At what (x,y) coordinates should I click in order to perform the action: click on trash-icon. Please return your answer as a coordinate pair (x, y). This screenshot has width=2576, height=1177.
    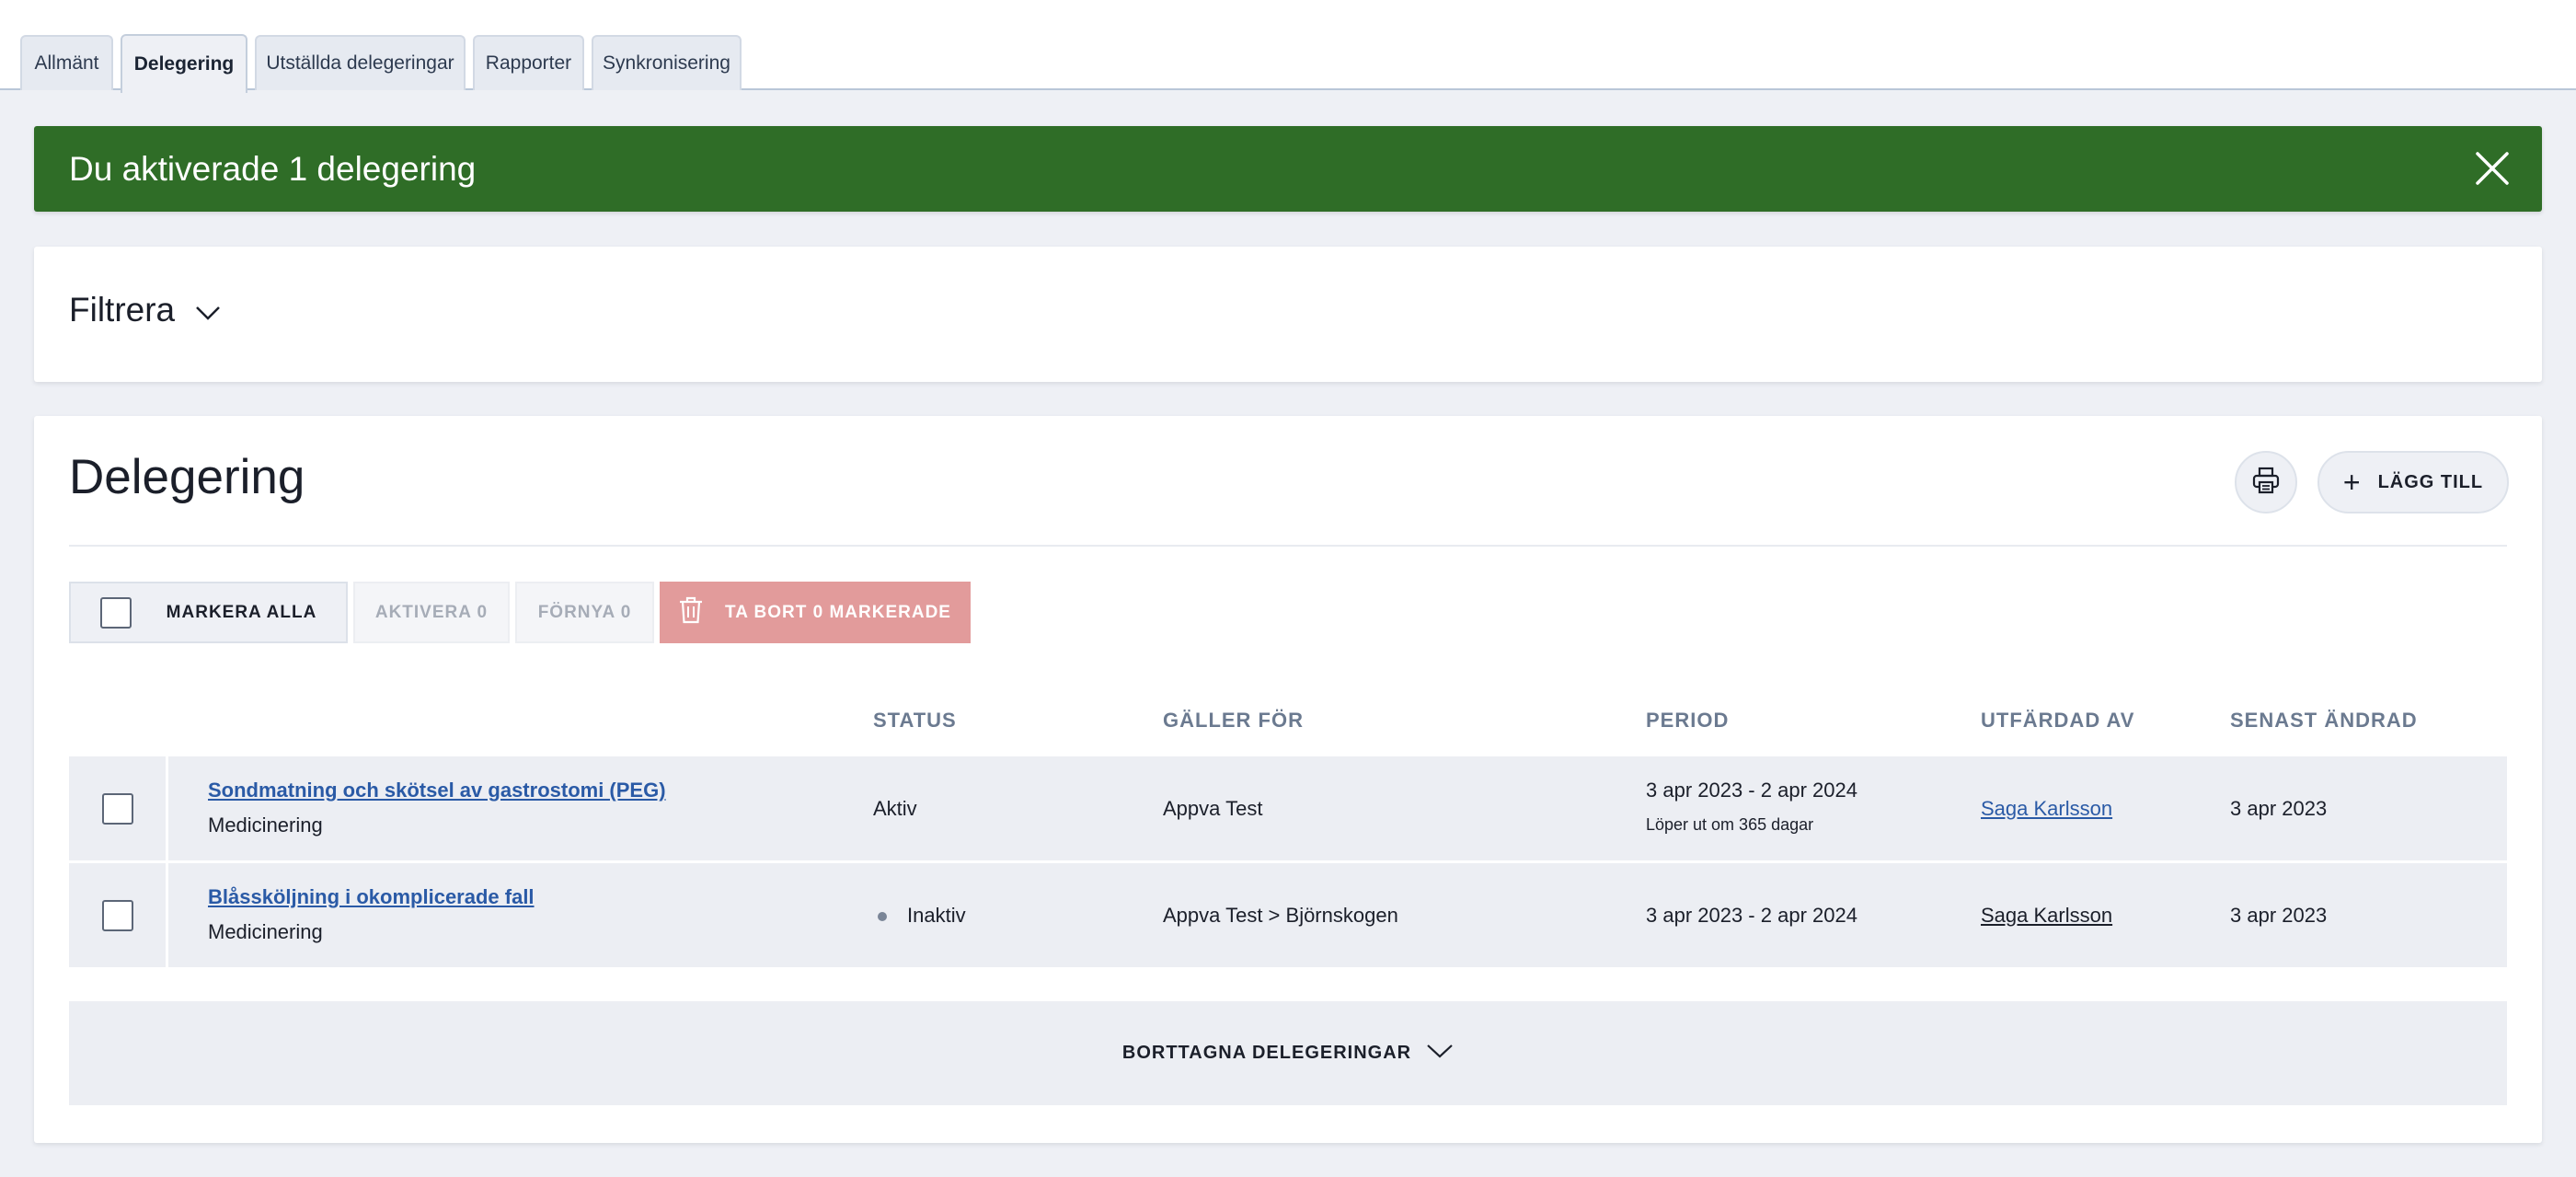
    Looking at the image, I should click on (691, 612).